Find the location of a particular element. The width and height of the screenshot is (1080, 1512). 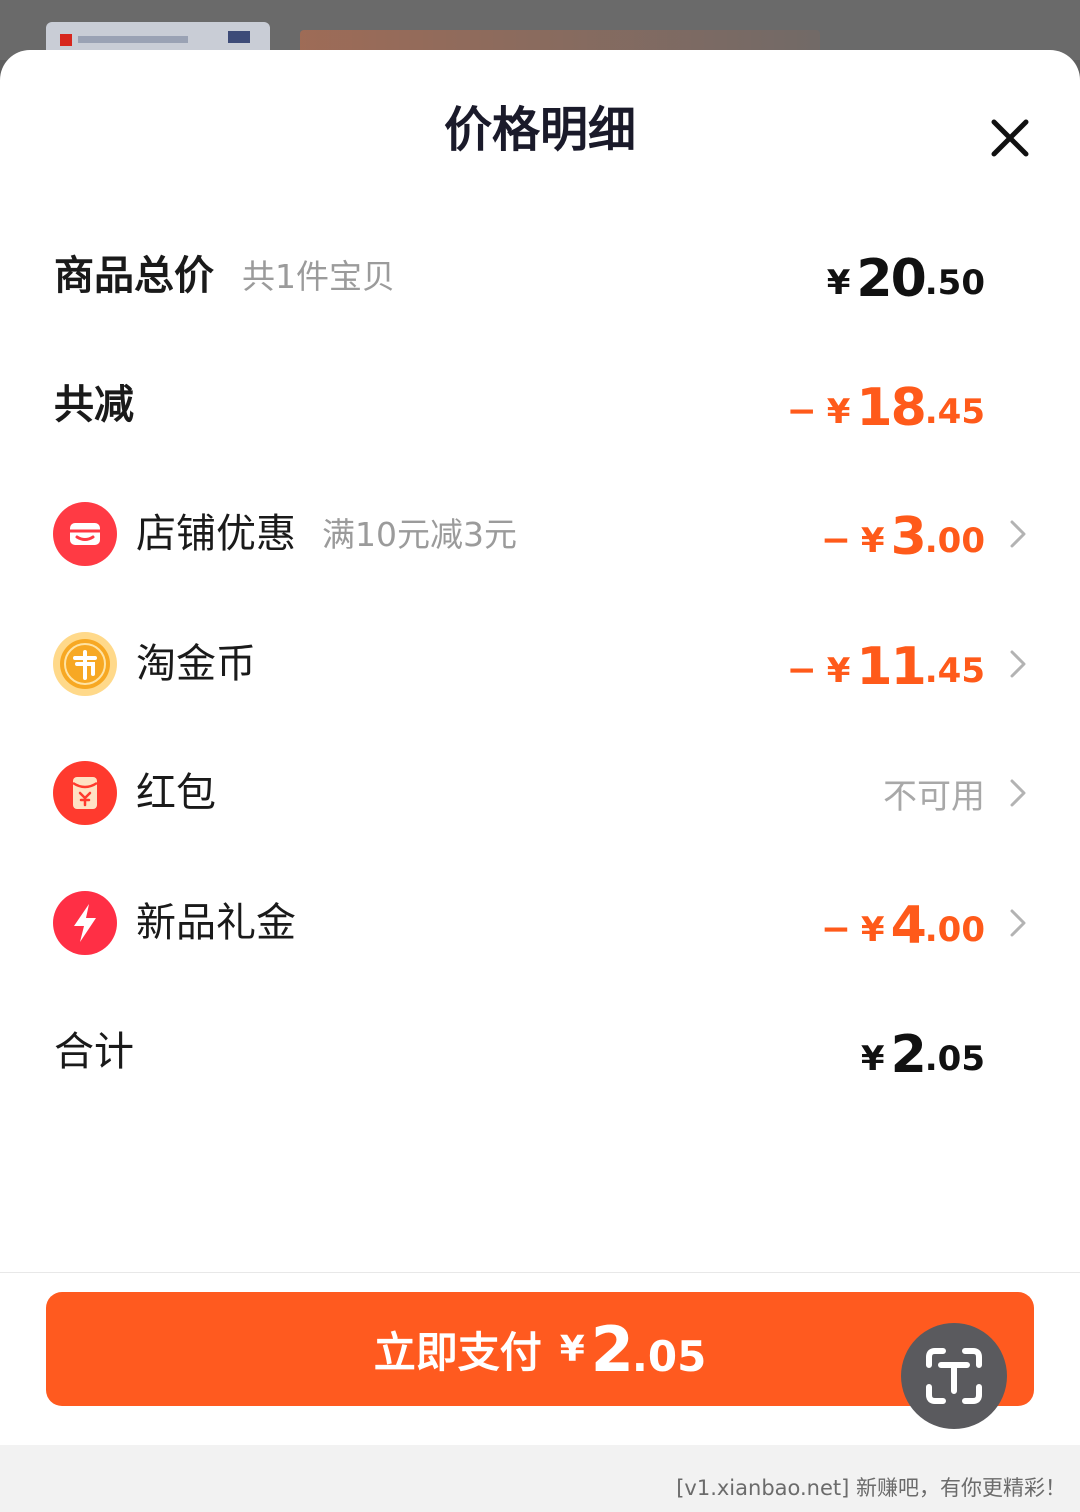

amount-integer: 20 is located at coordinates (891, 279).